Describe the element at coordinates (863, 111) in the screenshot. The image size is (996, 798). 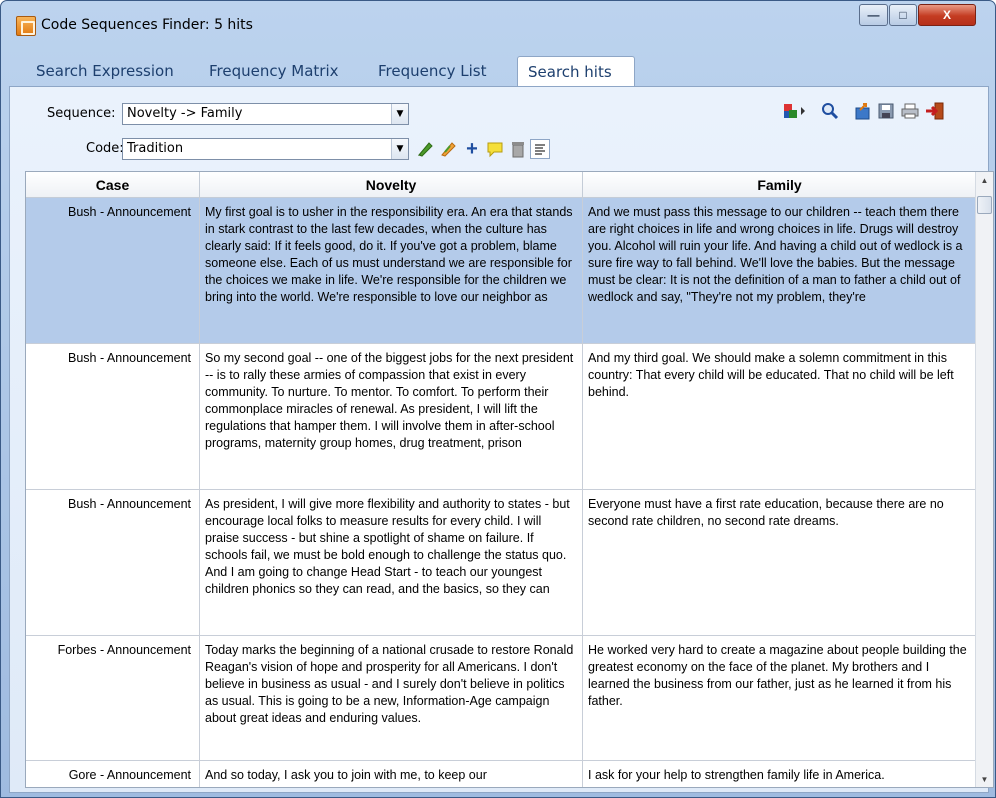
I see `export-icon` at that location.